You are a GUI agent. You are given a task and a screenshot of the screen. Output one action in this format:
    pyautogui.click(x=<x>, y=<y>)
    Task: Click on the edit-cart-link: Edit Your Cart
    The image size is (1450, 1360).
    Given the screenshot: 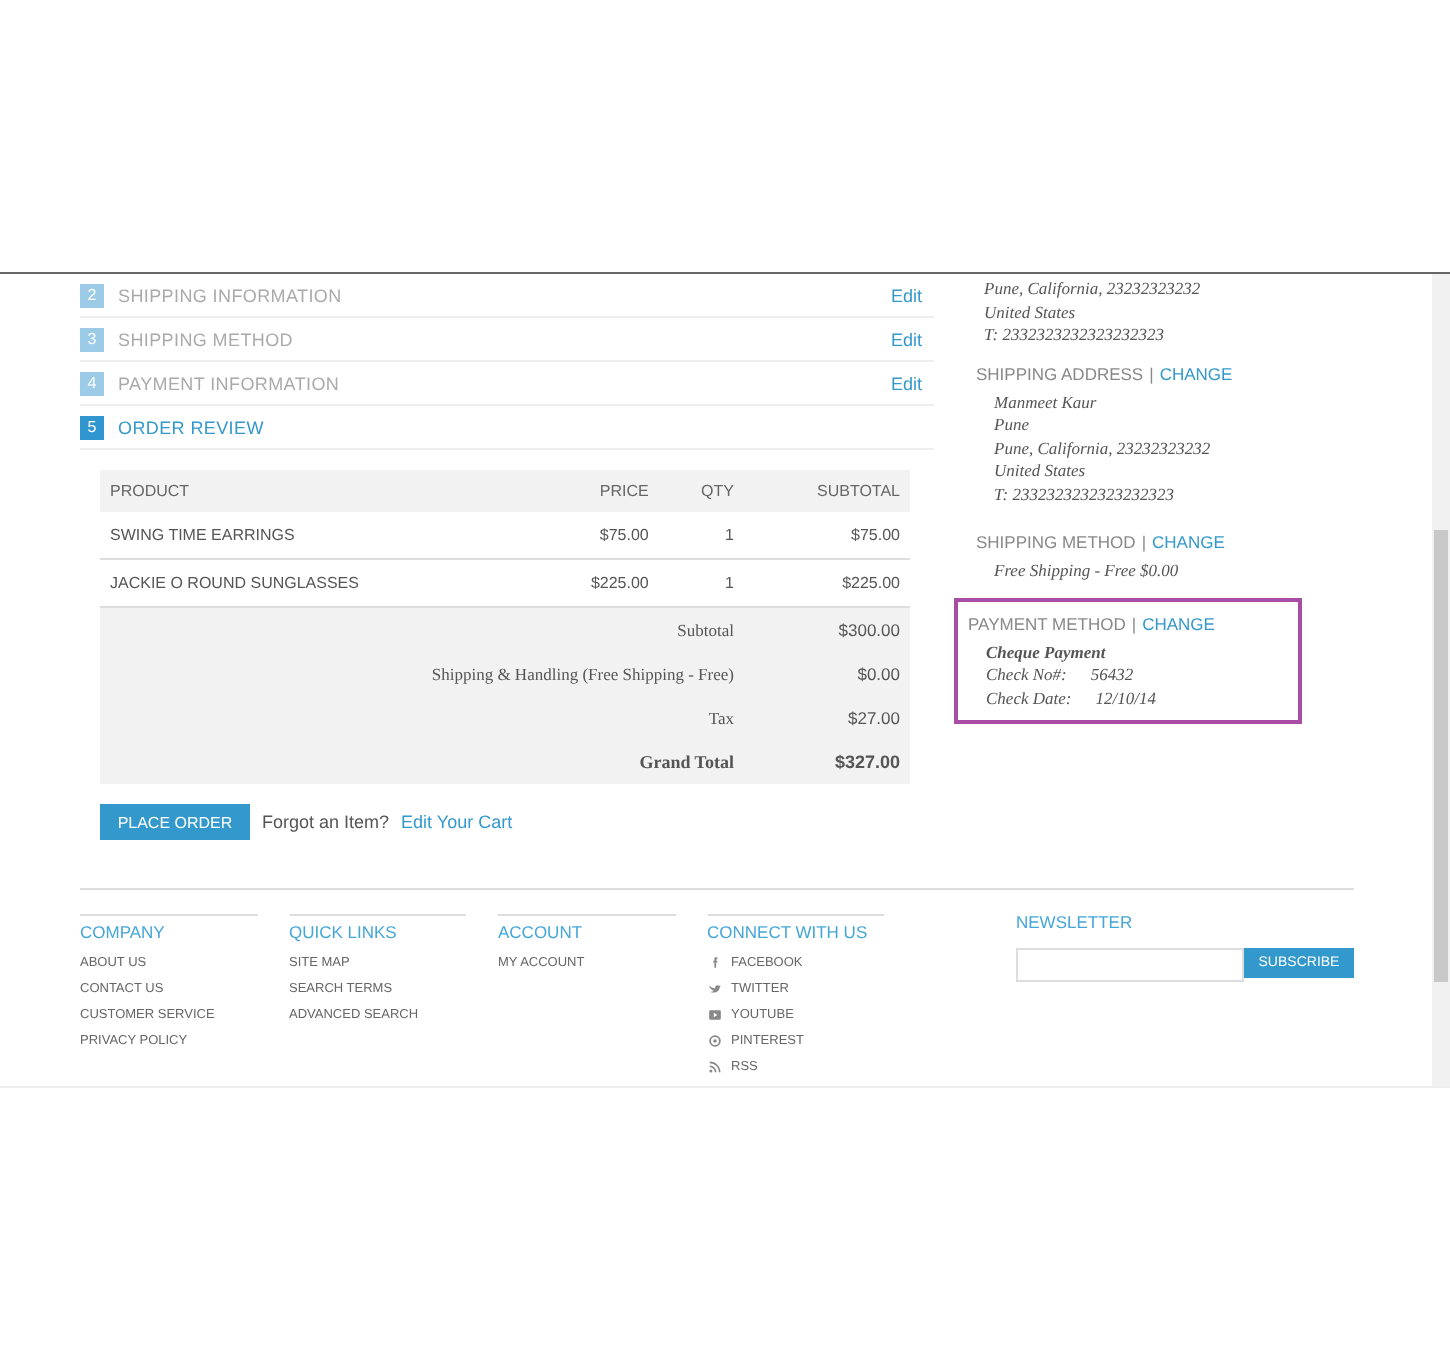 What is the action you would take?
    pyautogui.click(x=457, y=822)
    